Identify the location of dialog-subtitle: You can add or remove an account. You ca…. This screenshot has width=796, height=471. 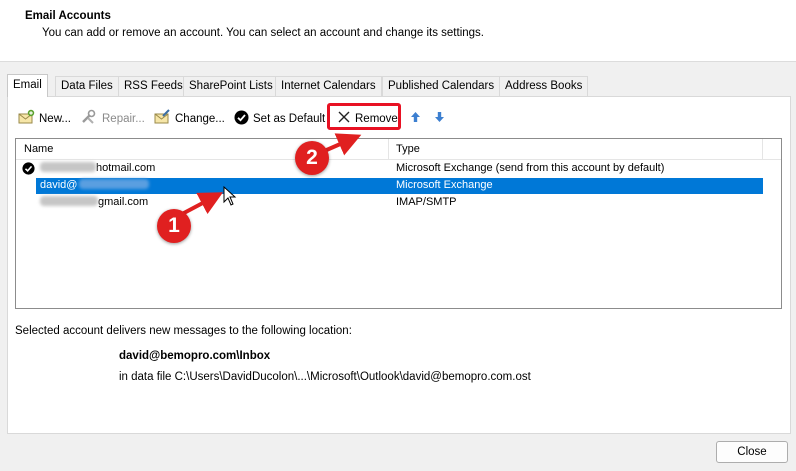
(263, 33).